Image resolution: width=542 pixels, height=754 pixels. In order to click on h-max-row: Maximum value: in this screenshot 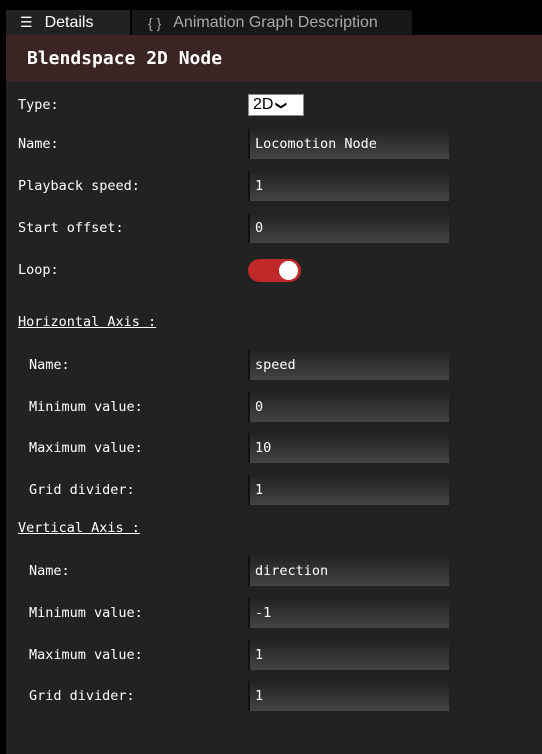, I will do `click(274, 448)`.